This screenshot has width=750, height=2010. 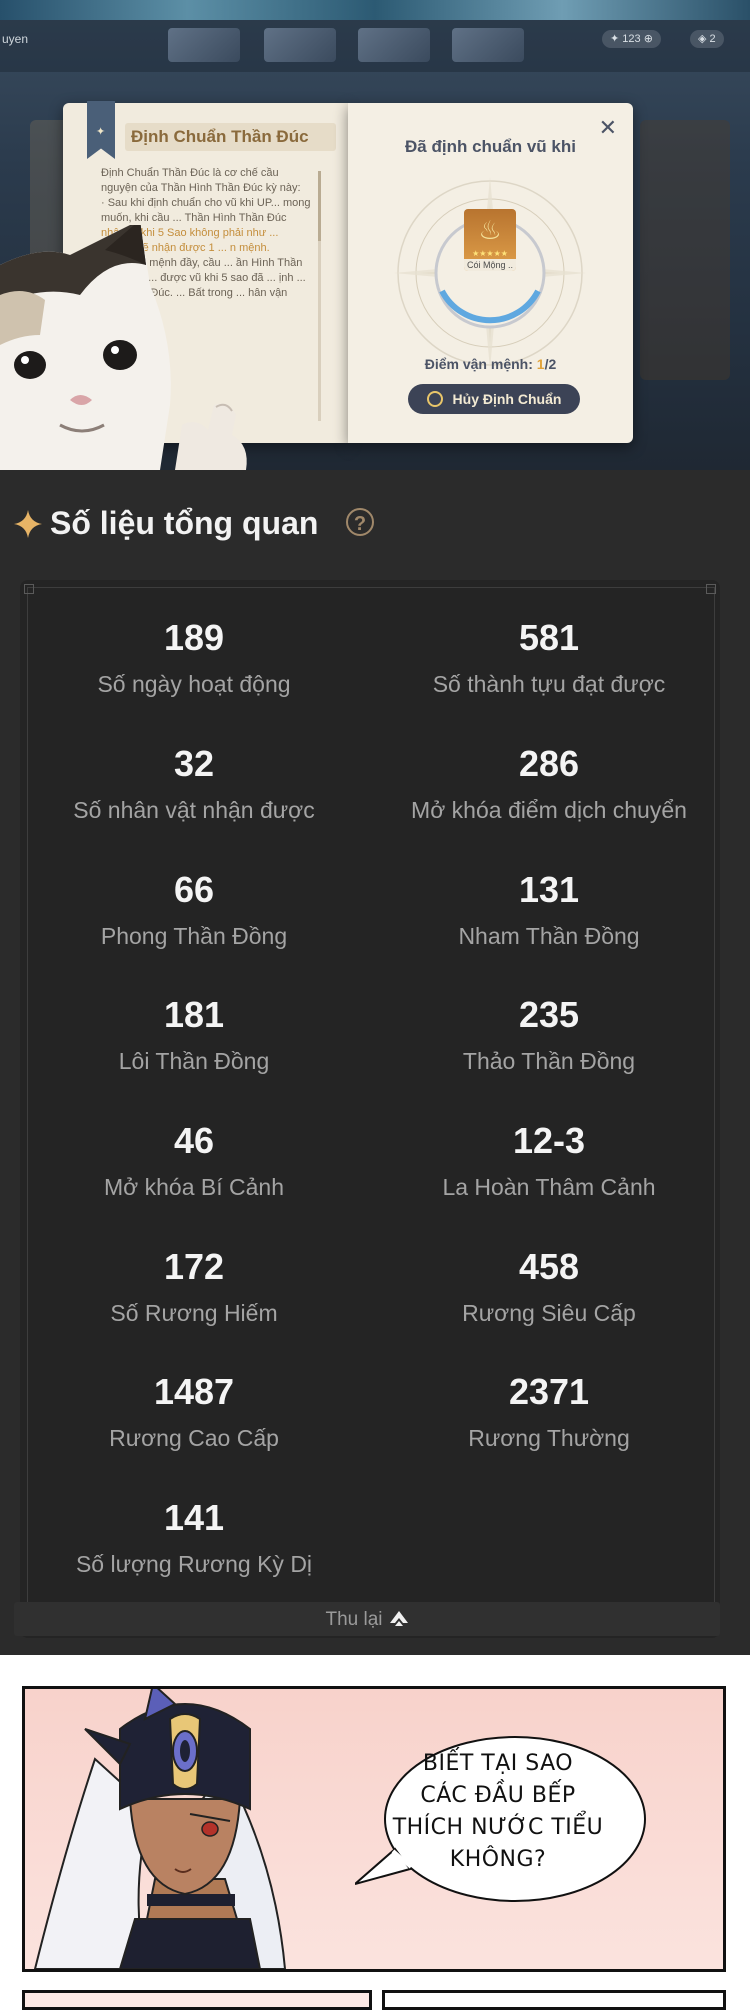 What do you see at coordinates (490, 253) in the screenshot?
I see `rarity-stars: ★★★★★` at bounding box center [490, 253].